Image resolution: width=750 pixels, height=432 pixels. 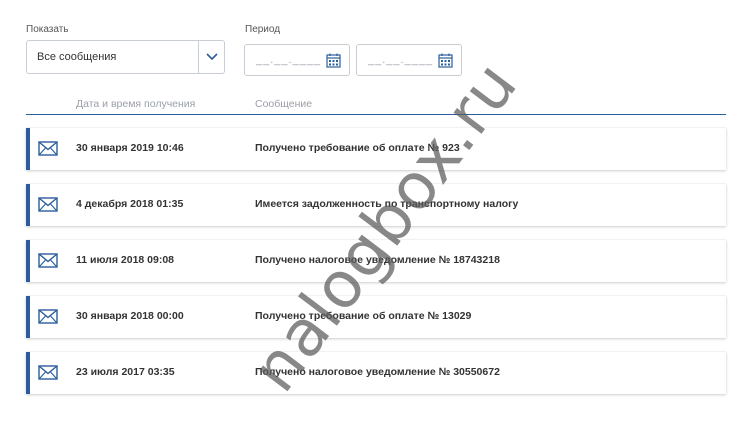 What do you see at coordinates (284, 104) in the screenshot?
I see `column-header-message: Сообщение` at bounding box center [284, 104].